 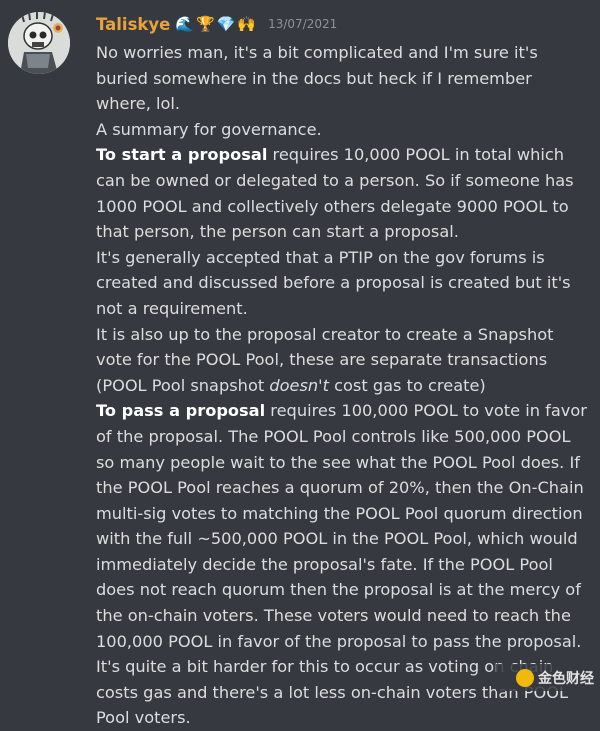 What do you see at coordinates (209, 129) in the screenshot?
I see `message-line: A summary for governance.` at bounding box center [209, 129].